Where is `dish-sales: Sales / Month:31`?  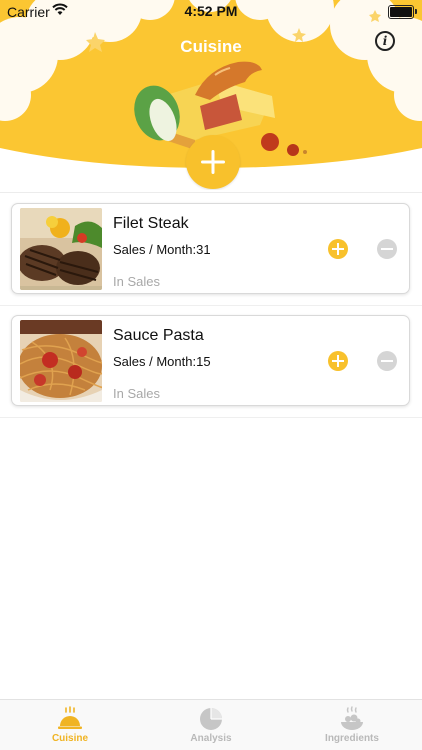
dish-sales: Sales / Month:31 is located at coordinates (162, 249).